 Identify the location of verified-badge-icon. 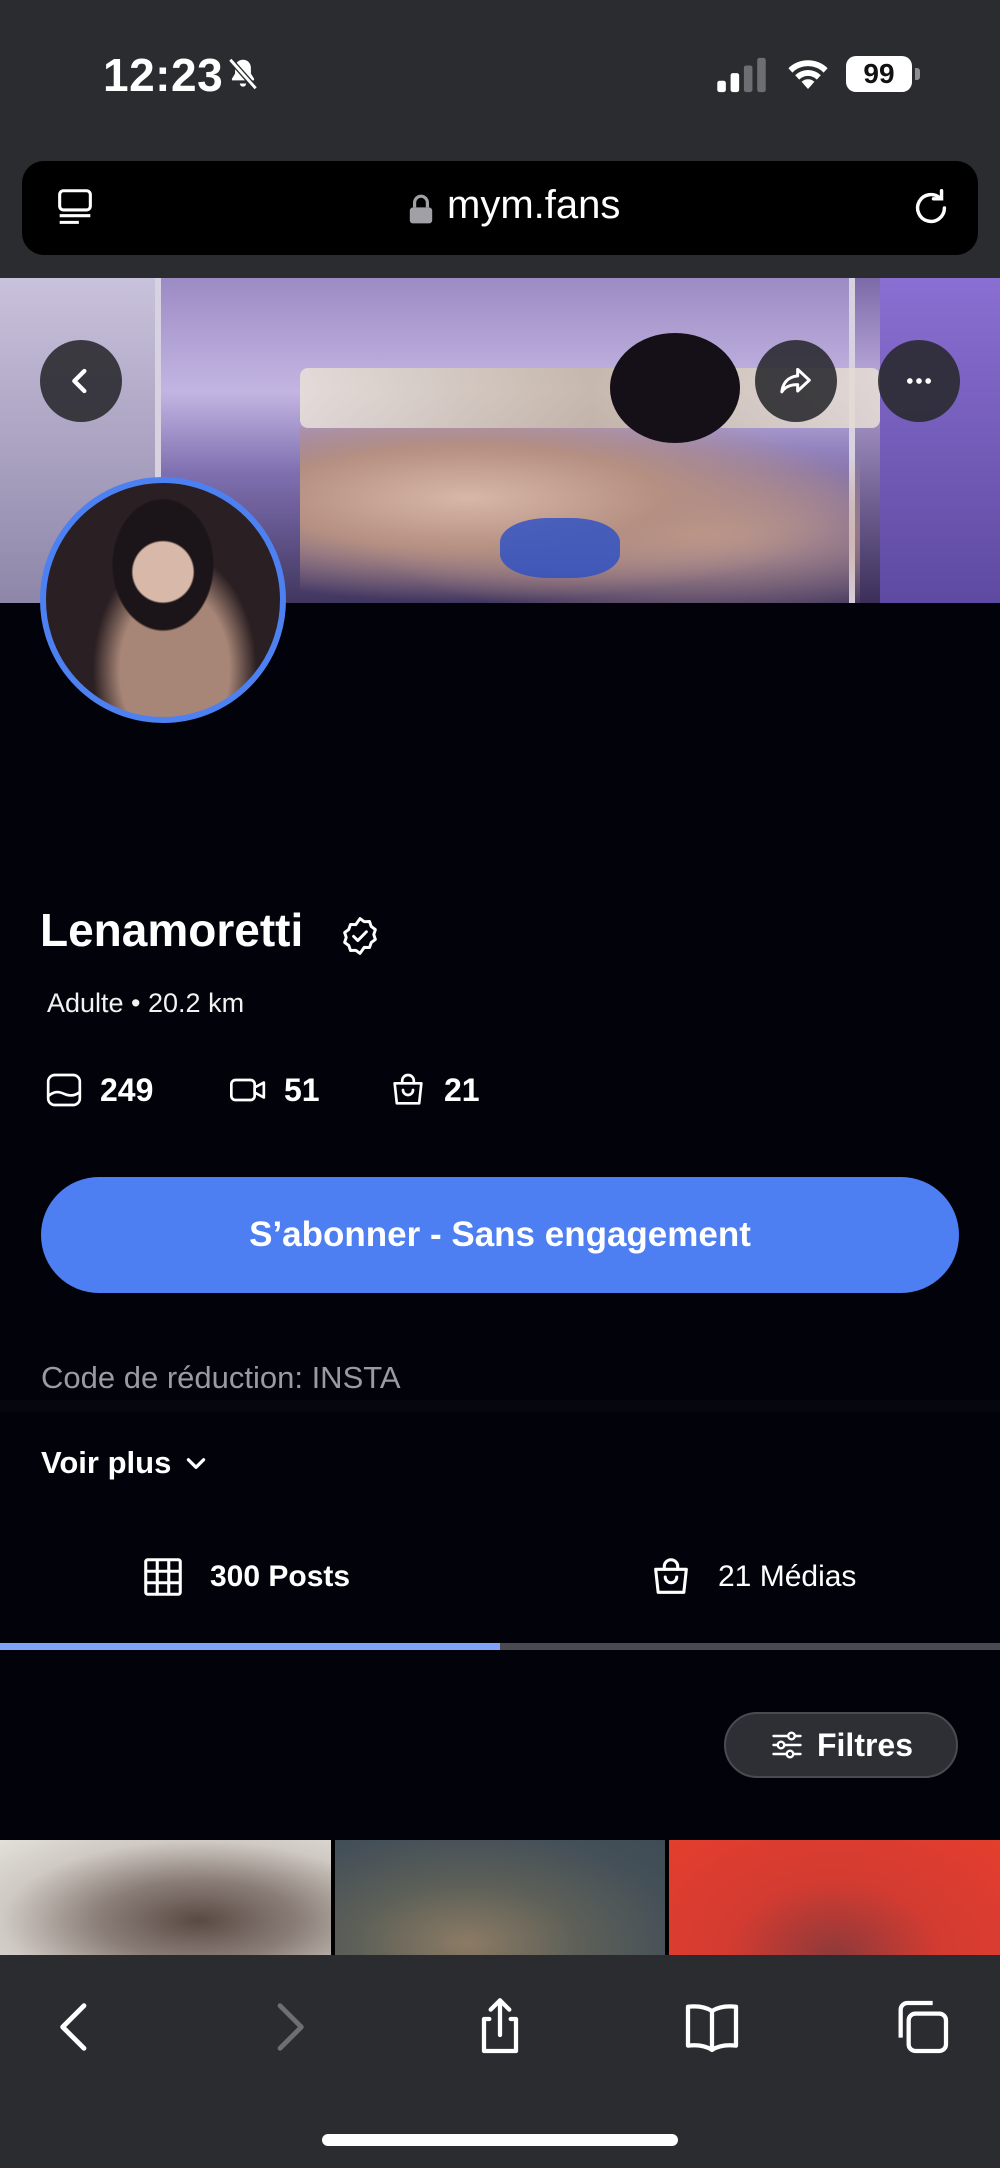
(360, 936).